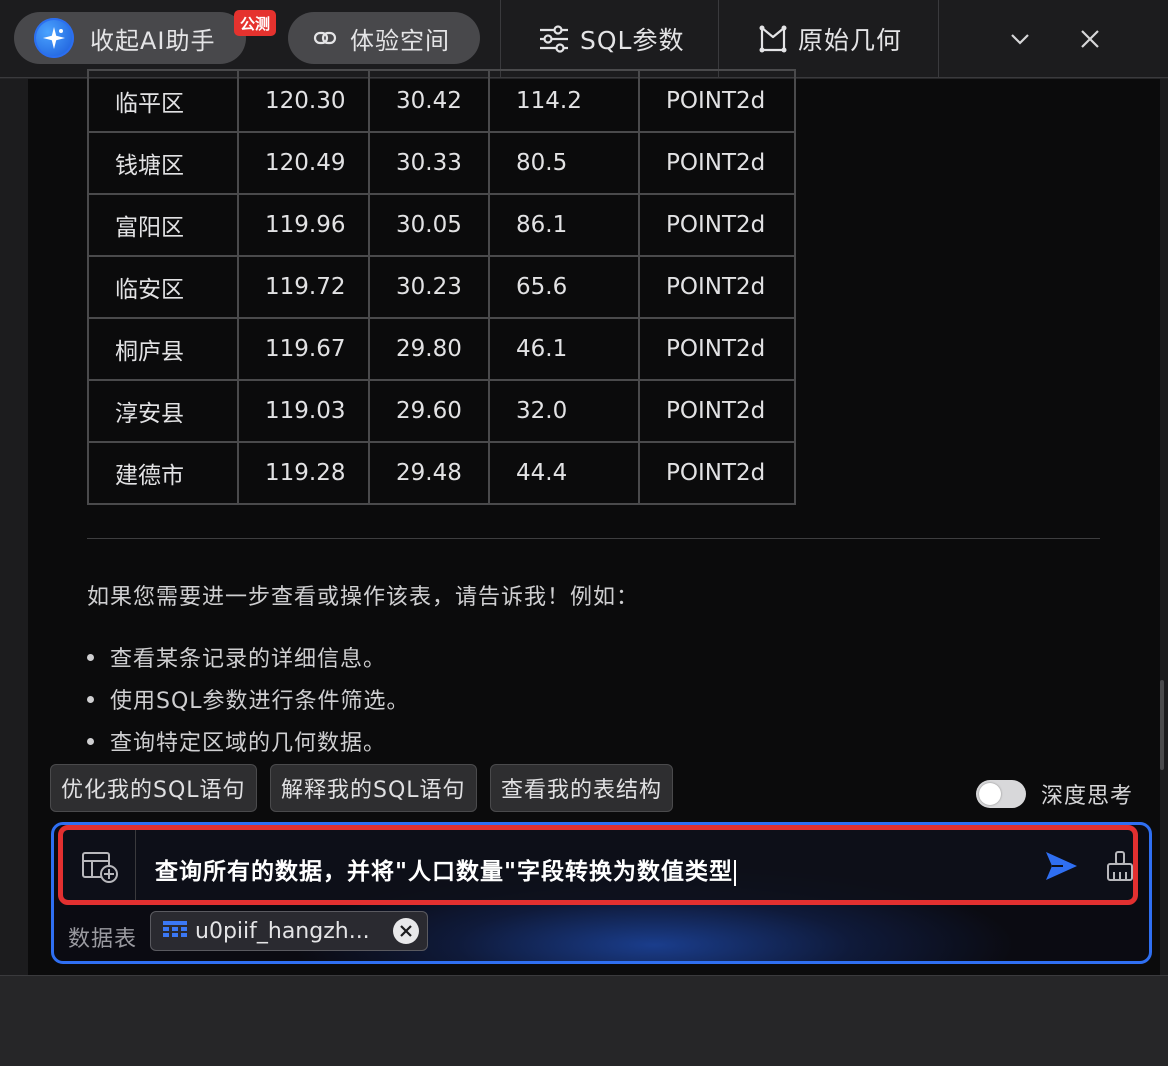 Image resolution: width=1168 pixels, height=1066 pixels. I want to click on deep-think-toggle, so click(1001, 794).